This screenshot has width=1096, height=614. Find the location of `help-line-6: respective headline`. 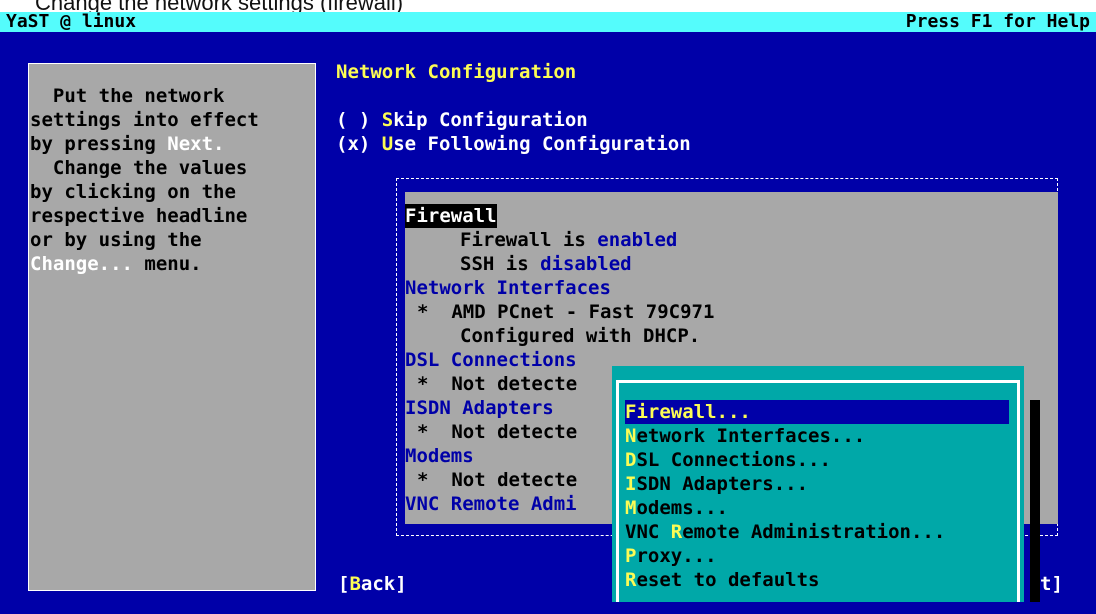

help-line-6: respective headline is located at coordinates (139, 216).